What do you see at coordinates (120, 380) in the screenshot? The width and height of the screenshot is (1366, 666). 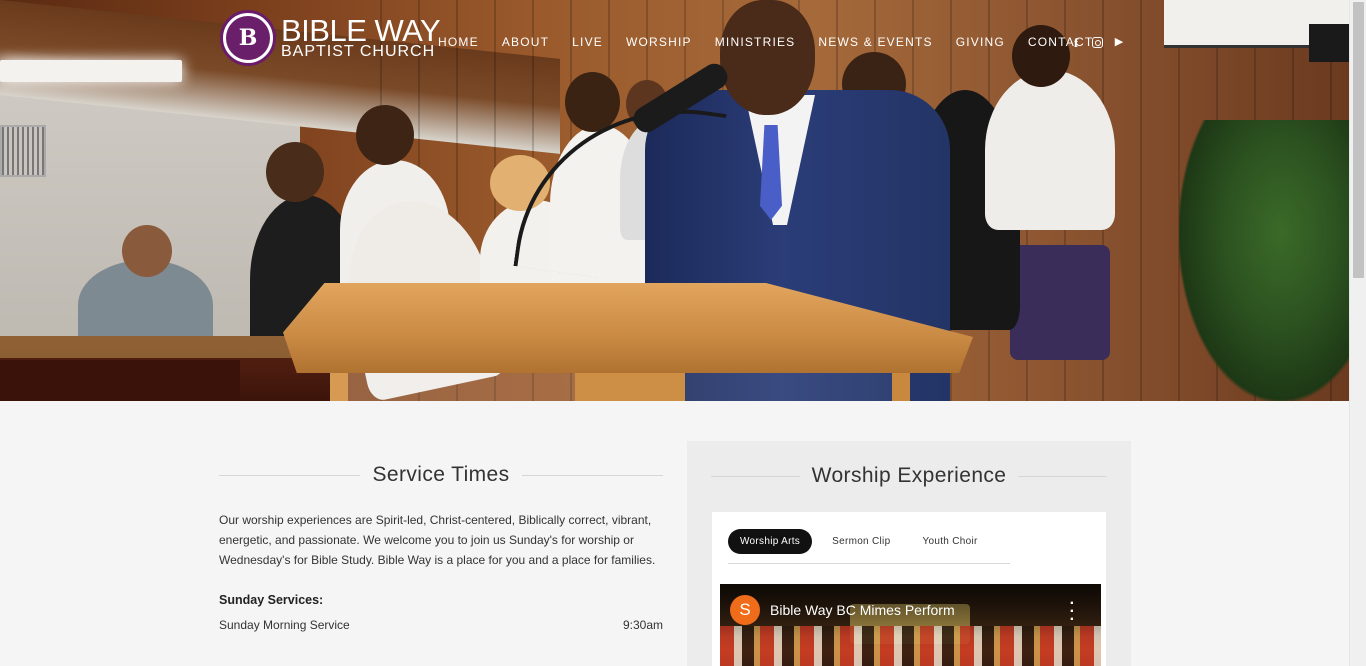 I see `hero-floor` at bounding box center [120, 380].